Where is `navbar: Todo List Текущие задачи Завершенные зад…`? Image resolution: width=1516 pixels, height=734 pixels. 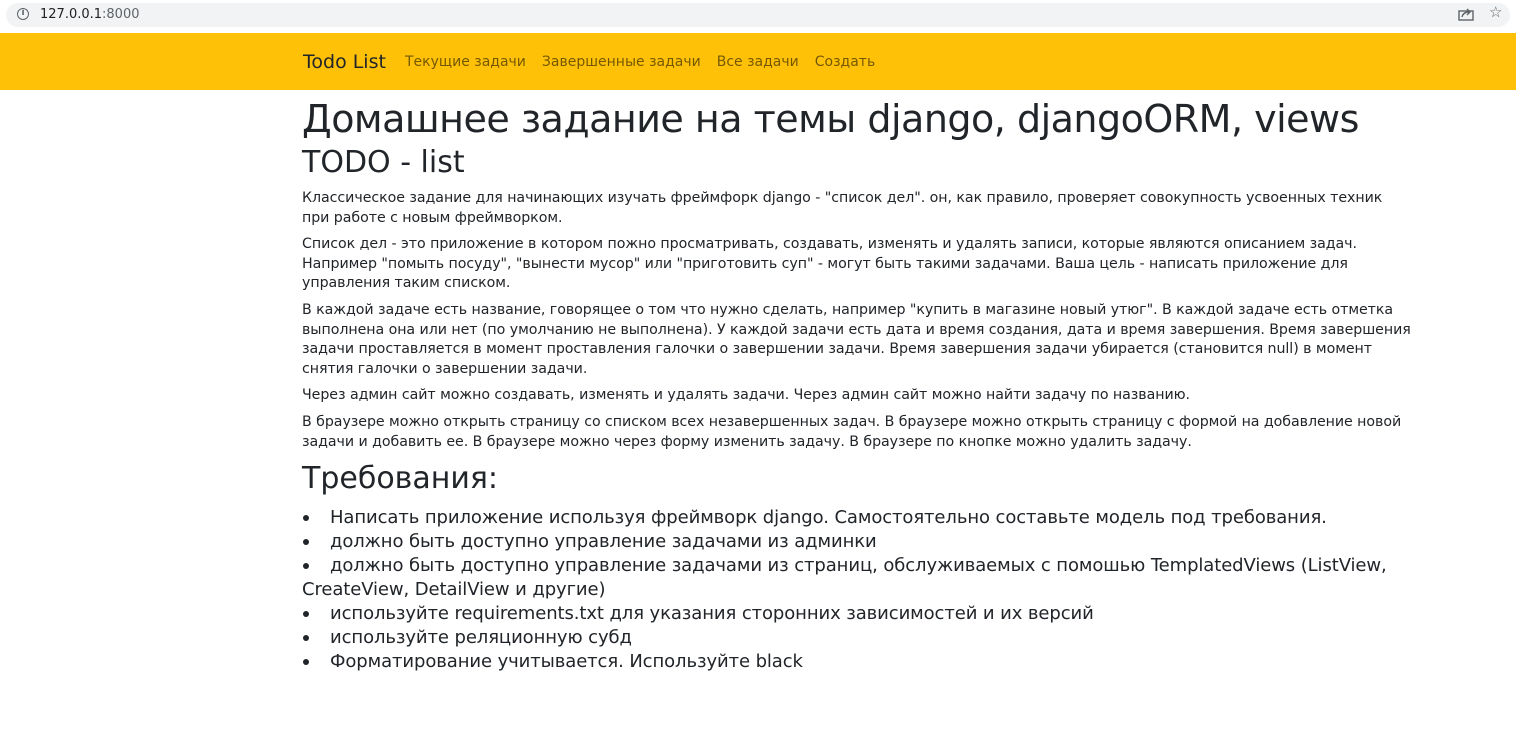 navbar: Todo List Текущие задачи Завершенные зад… is located at coordinates (758, 61).